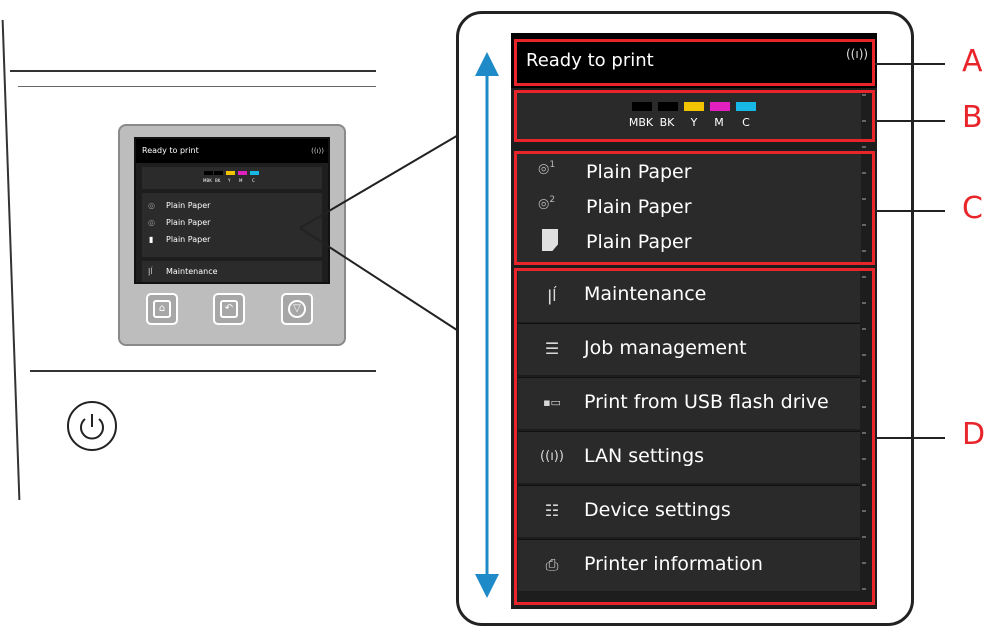 The image size is (994, 632). What do you see at coordinates (188, 239) in the screenshot?
I see `mini-paper-row-3: Plain Paper` at bounding box center [188, 239].